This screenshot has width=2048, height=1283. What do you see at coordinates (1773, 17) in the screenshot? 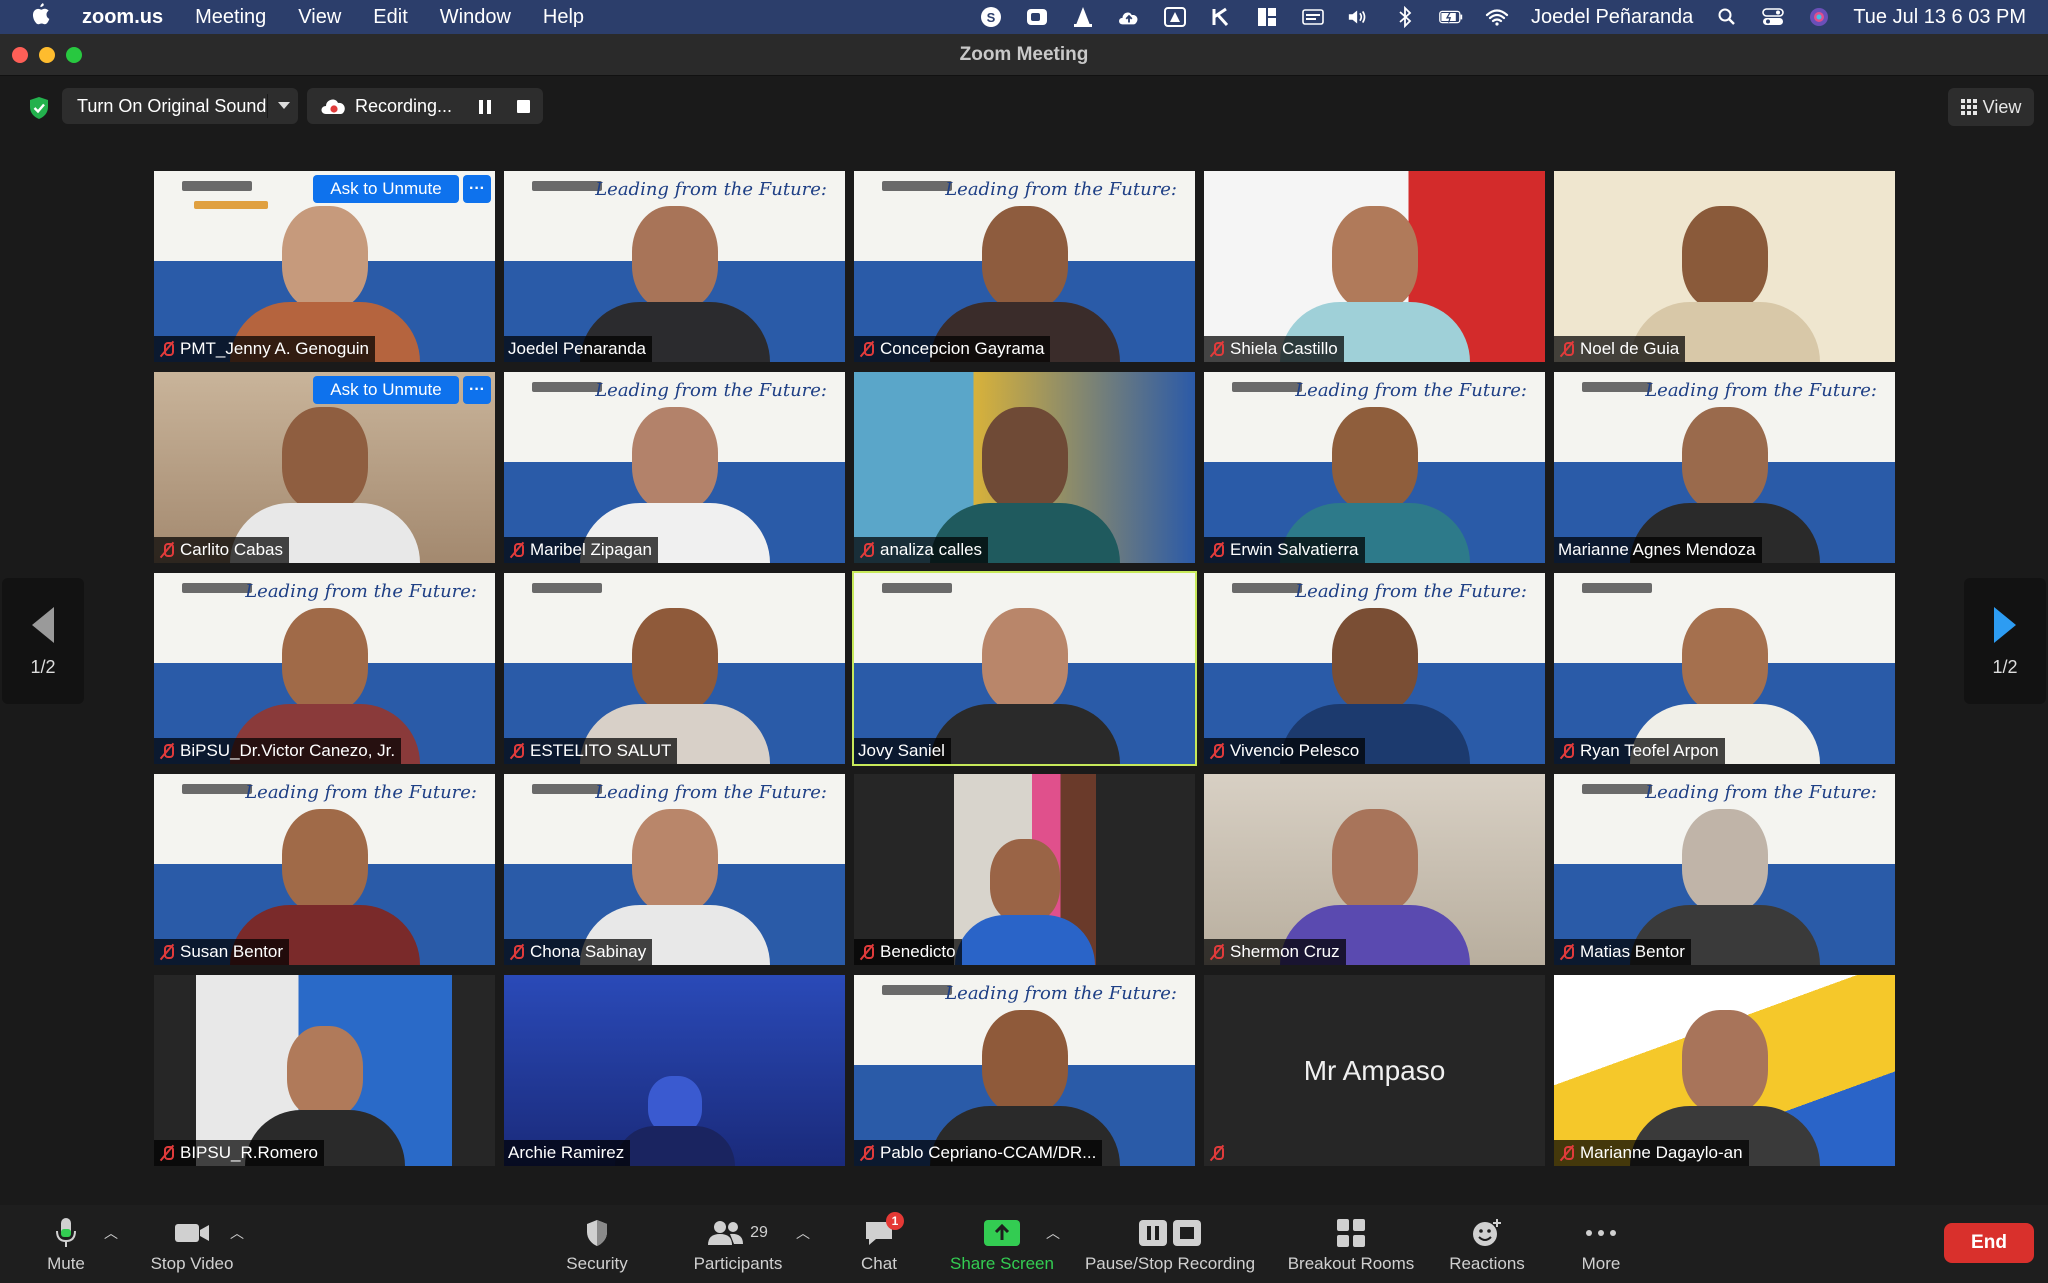
I see `control-center-icon` at bounding box center [1773, 17].